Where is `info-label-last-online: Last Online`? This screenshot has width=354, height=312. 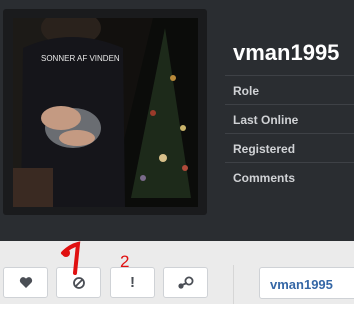
info-label-last-online: Last Online is located at coordinates (266, 120).